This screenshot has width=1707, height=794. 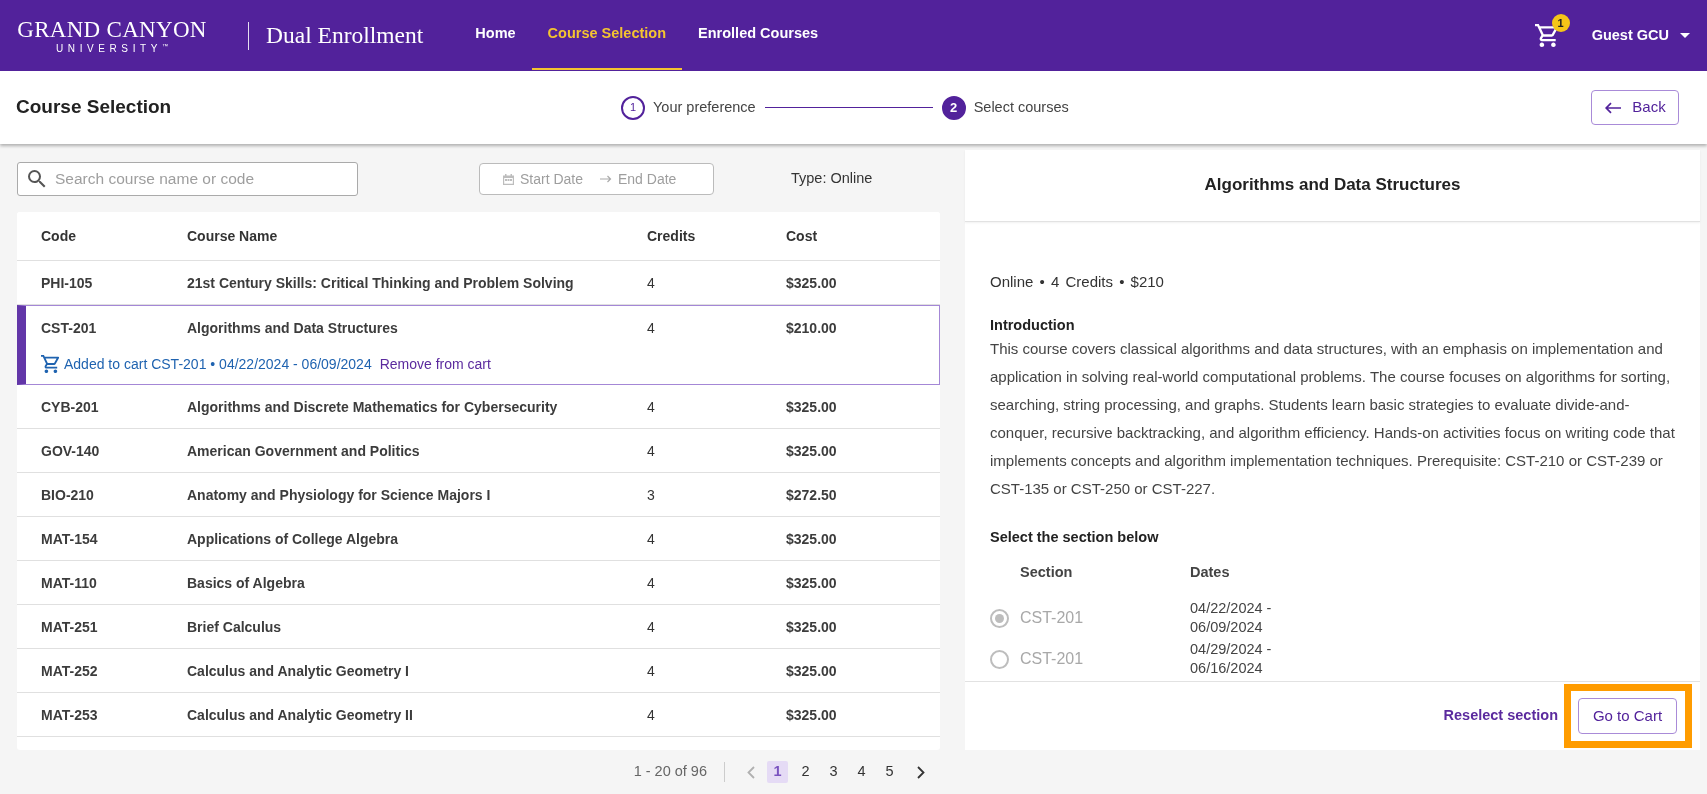 I want to click on page-button: 5, so click(x=889, y=772).